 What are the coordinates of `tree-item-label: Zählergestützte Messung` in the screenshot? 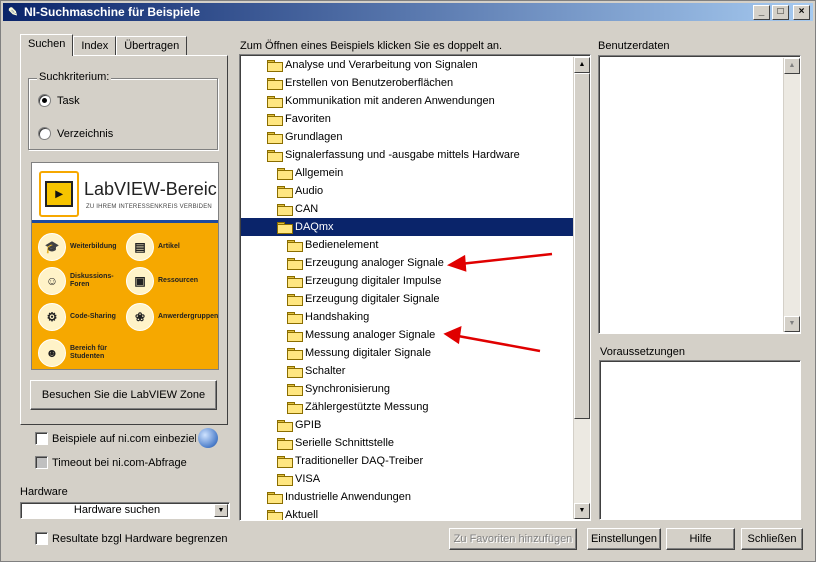 It's located at (367, 407).